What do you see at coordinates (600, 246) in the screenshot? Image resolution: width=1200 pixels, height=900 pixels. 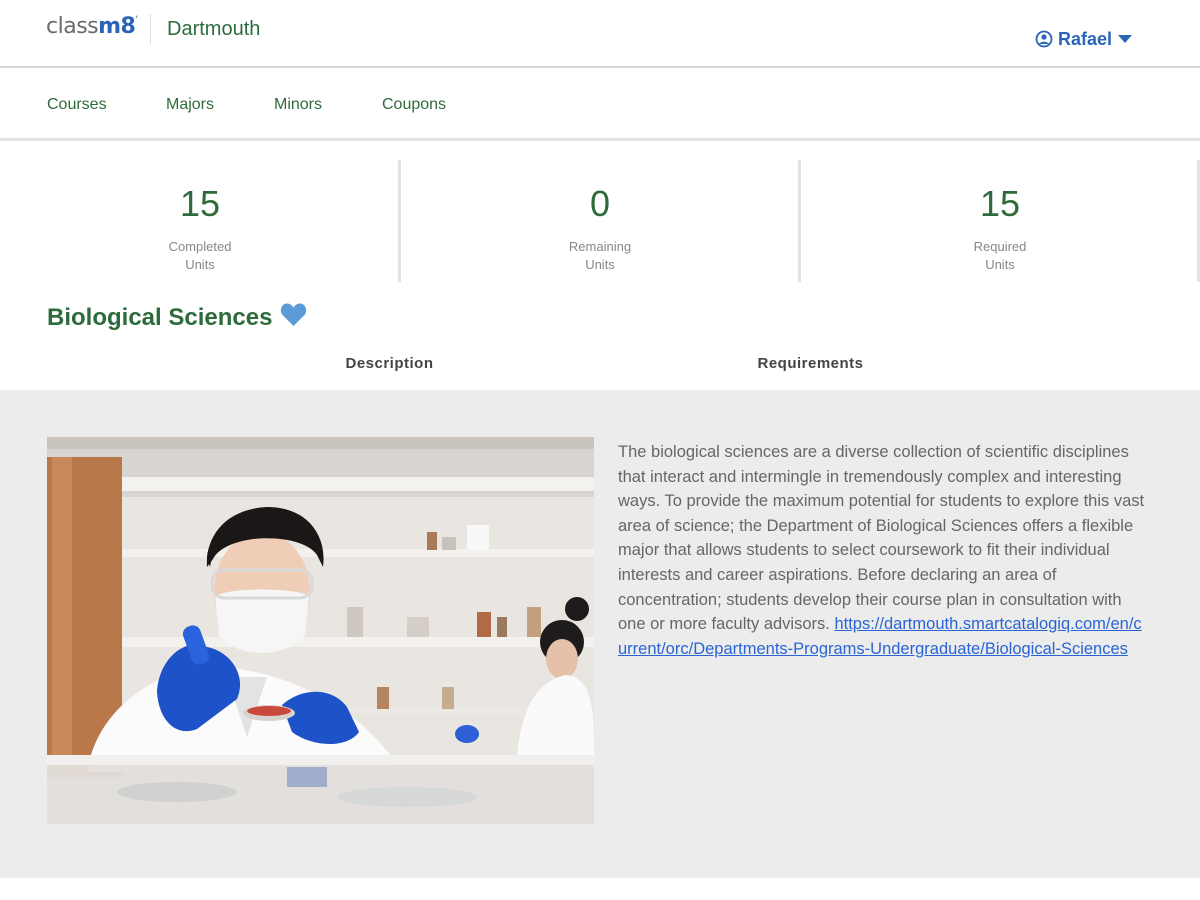 I see `stat-label-line1: Remaining` at bounding box center [600, 246].